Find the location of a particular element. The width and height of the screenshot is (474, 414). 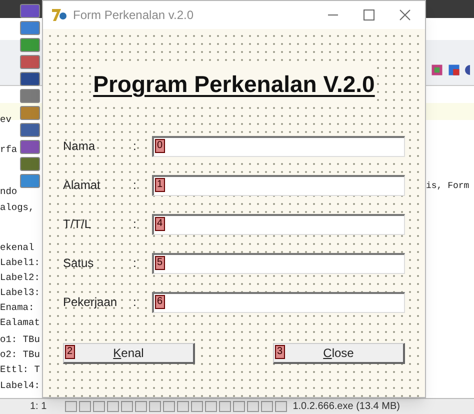

input-field: 4 is located at coordinates (278, 224).